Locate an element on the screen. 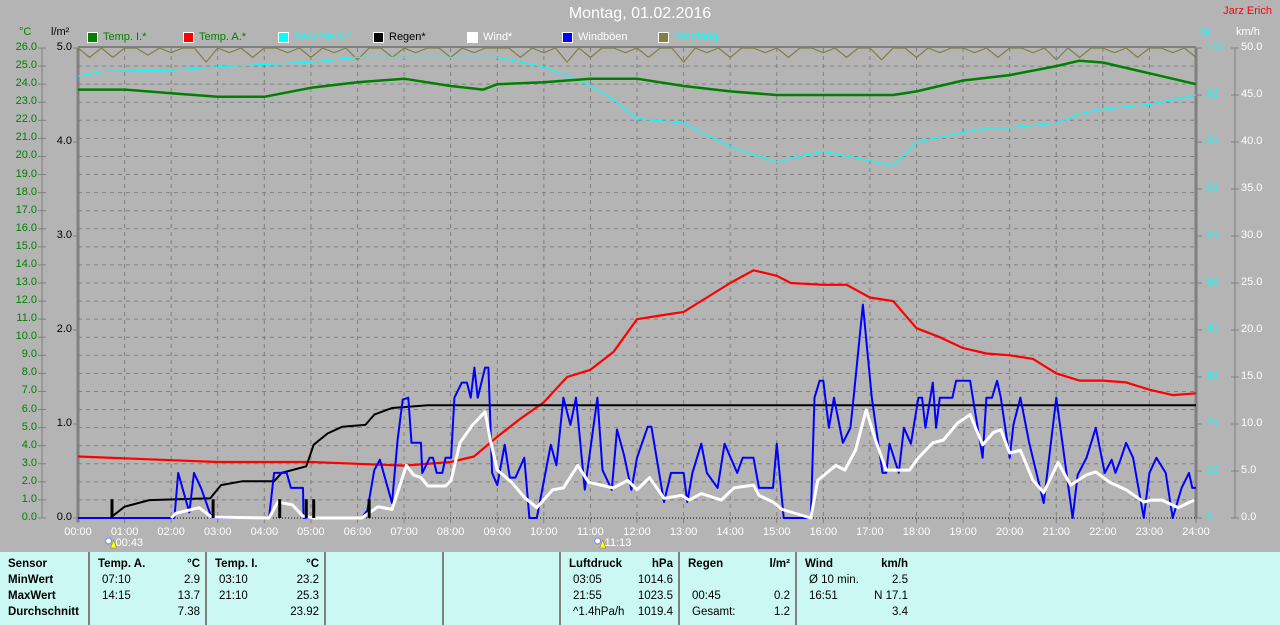 This screenshot has width=1280, height=625. table-cell-label: 03:05 is located at coordinates (587, 580).